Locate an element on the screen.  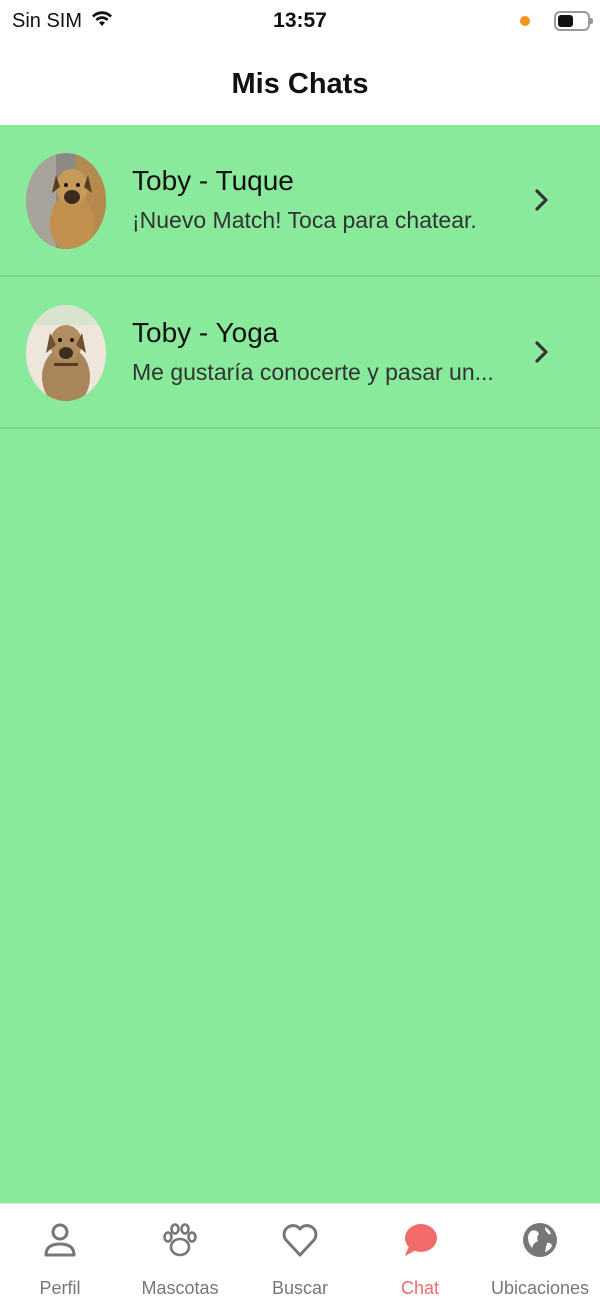
tab-bar: Perfil Mascotas Buscar Chat Ubicaciones is located at coordinates (300, 1251).